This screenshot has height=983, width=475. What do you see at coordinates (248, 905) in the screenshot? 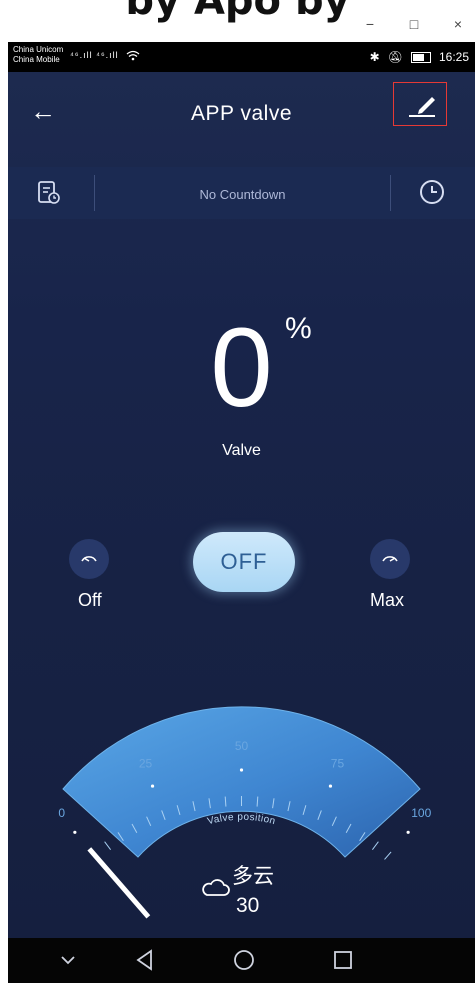
I see `weather-temperature: 30` at bounding box center [248, 905].